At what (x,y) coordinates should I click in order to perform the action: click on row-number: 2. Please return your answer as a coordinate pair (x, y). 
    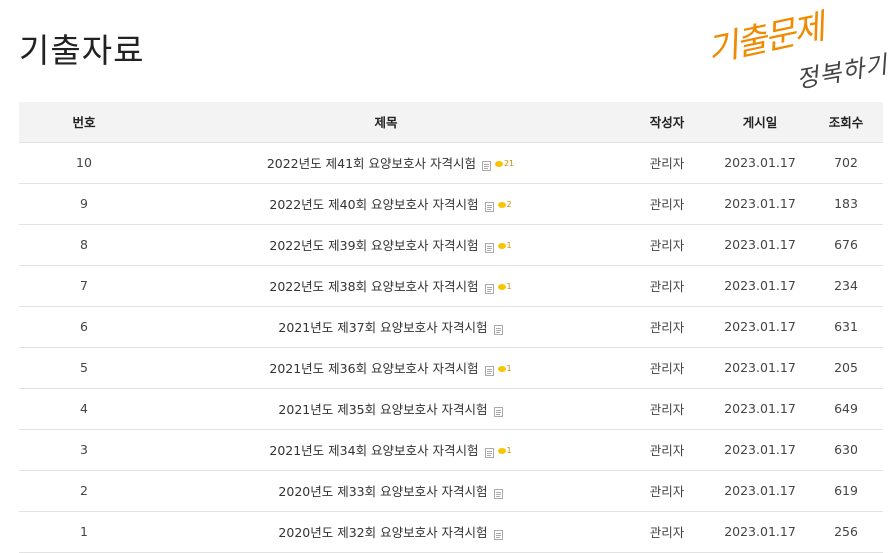
    Looking at the image, I should click on (84, 491).